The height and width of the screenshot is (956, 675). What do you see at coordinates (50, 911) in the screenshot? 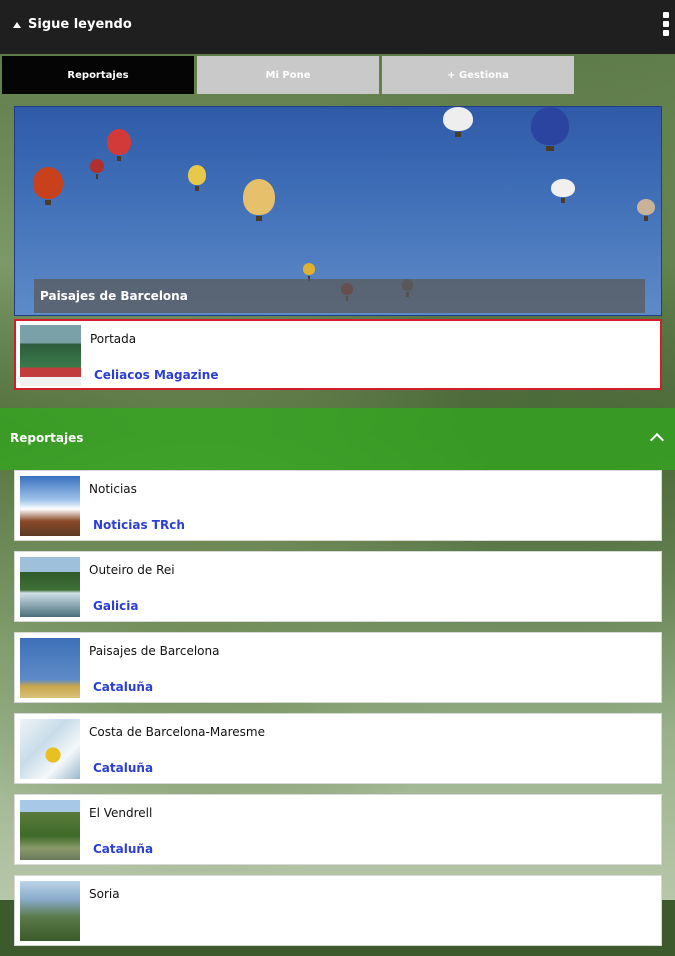
I see `landscape-photo-thumbnail` at bounding box center [50, 911].